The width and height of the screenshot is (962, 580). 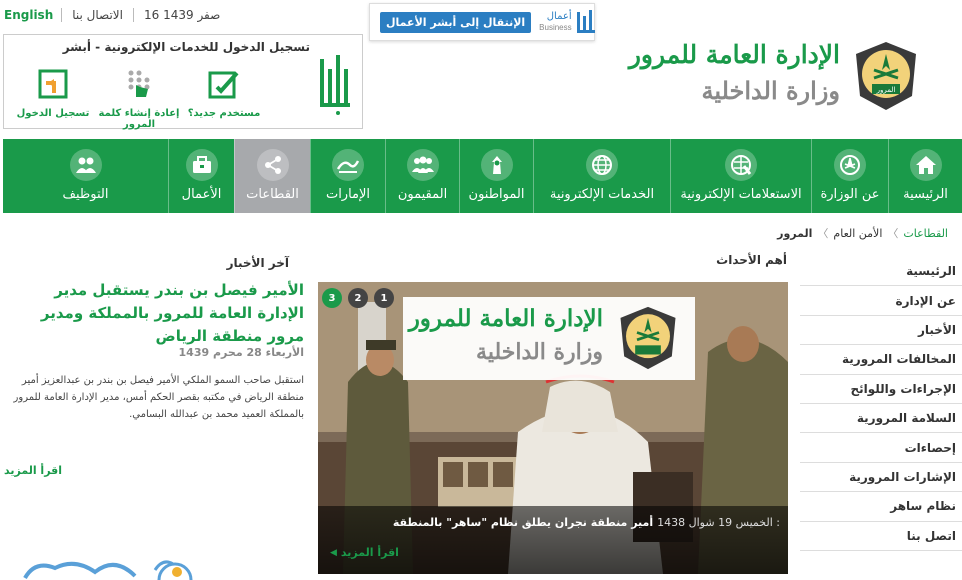 What do you see at coordinates (422, 165) in the screenshot?
I see `residents-icon` at bounding box center [422, 165].